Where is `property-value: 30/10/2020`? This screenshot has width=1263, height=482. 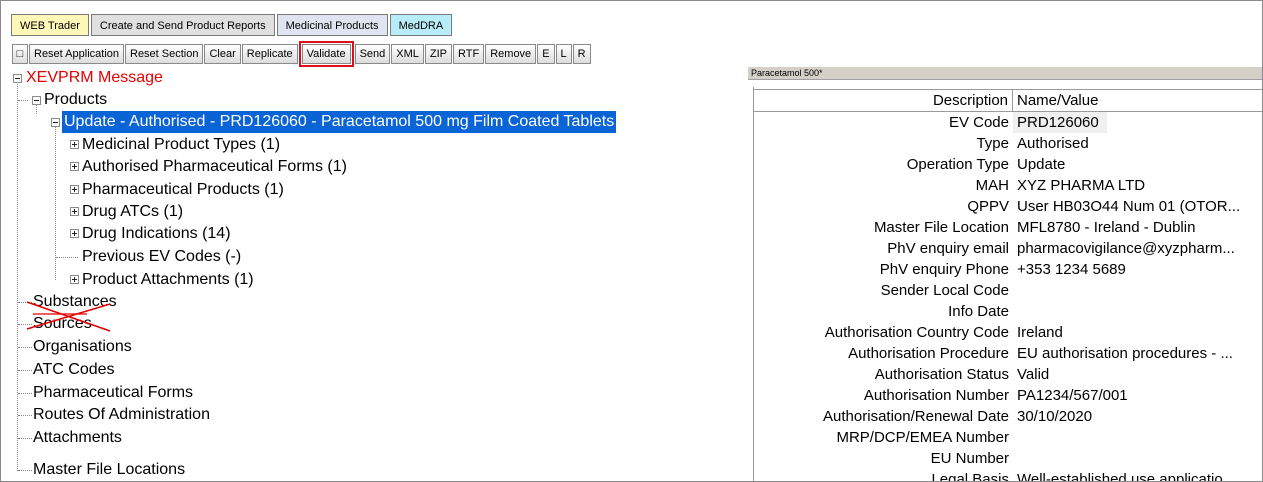
property-value: 30/10/2020 is located at coordinates (1137, 416).